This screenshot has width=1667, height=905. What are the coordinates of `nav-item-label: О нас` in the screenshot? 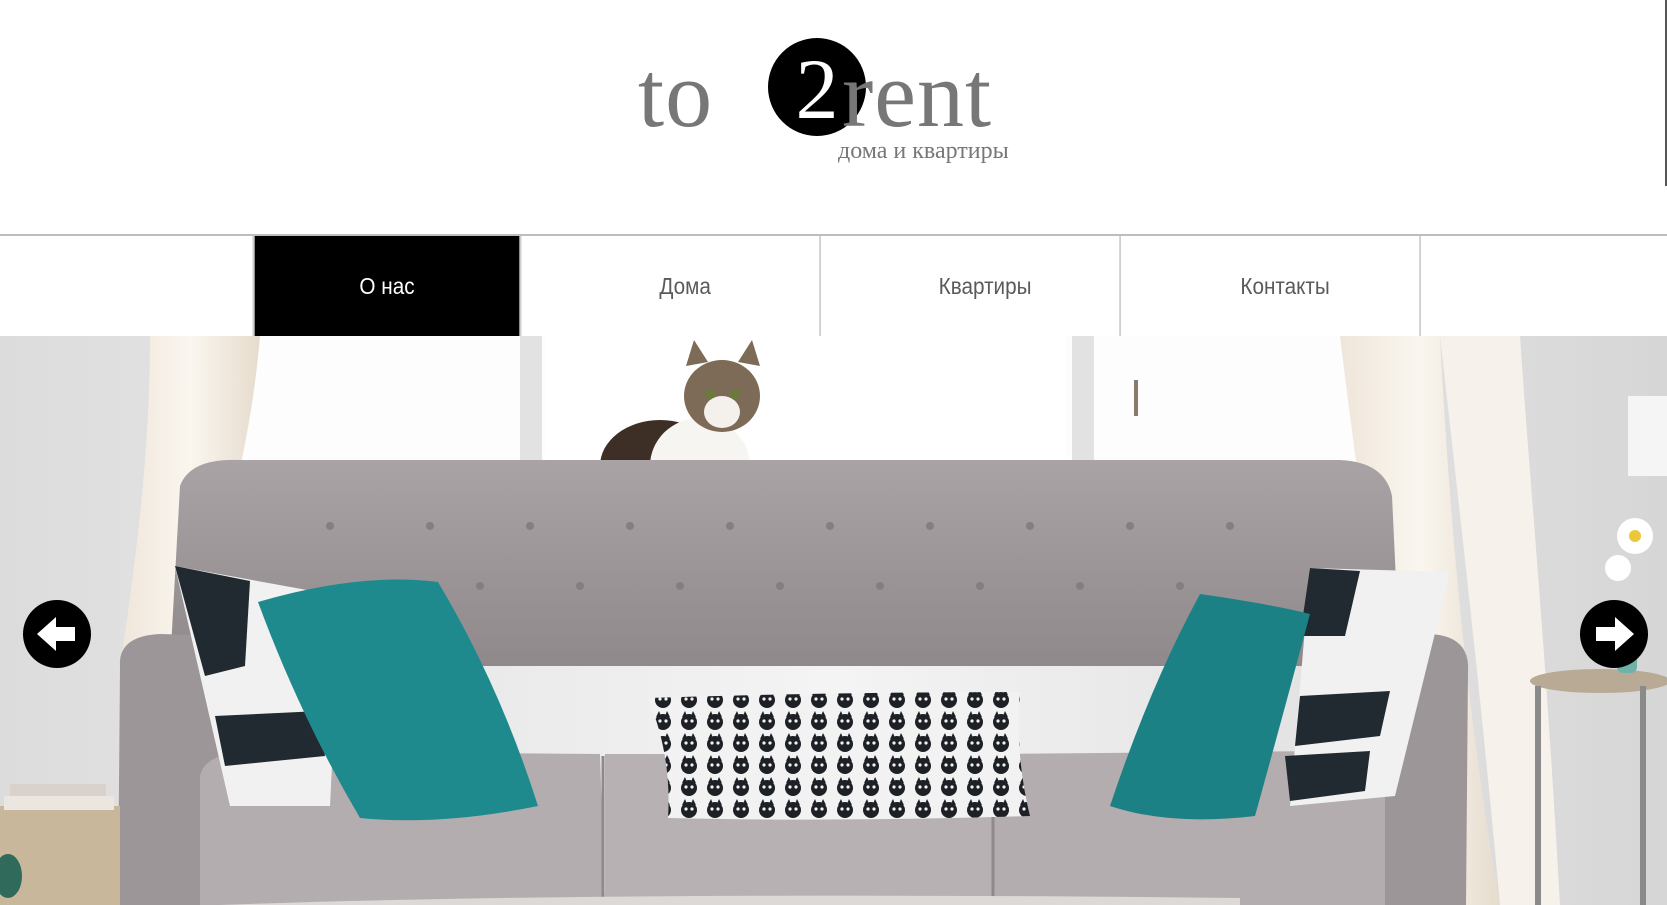 It's located at (387, 285).